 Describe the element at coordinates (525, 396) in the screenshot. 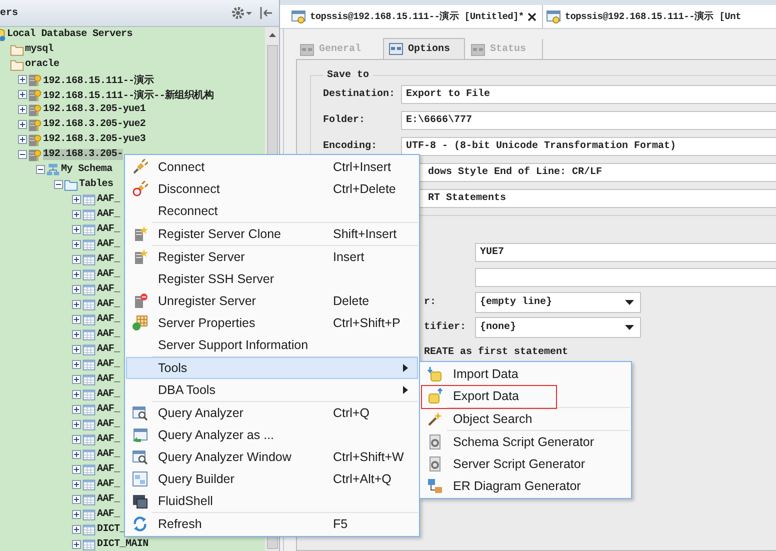

I see `menu-item: Export Data` at that location.